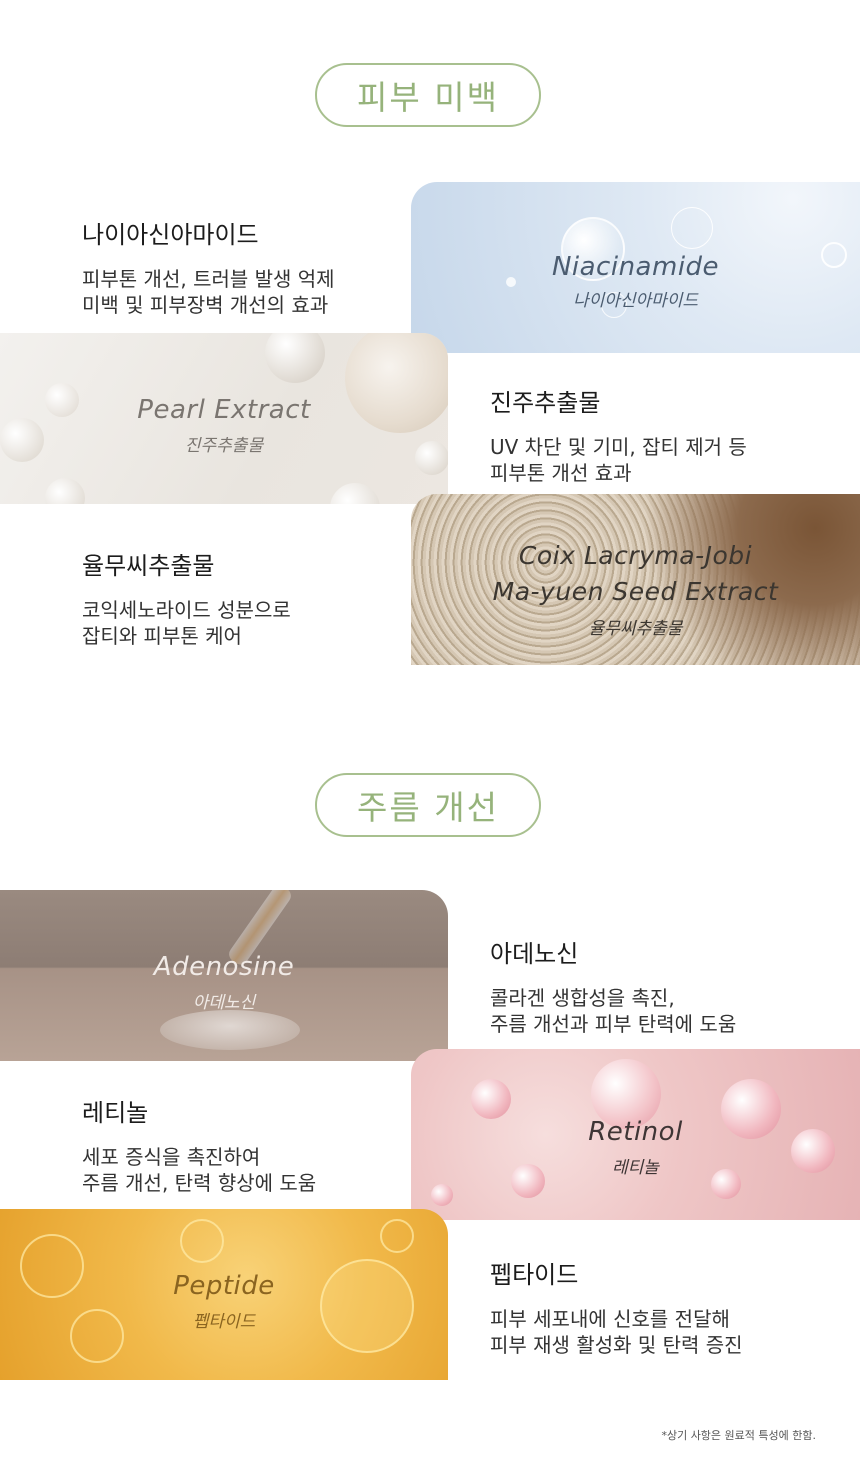  Describe the element at coordinates (199, 1183) in the screenshot. I see `retinol-desc-2: 주름 개선, 탄력 향상에 도움` at that location.